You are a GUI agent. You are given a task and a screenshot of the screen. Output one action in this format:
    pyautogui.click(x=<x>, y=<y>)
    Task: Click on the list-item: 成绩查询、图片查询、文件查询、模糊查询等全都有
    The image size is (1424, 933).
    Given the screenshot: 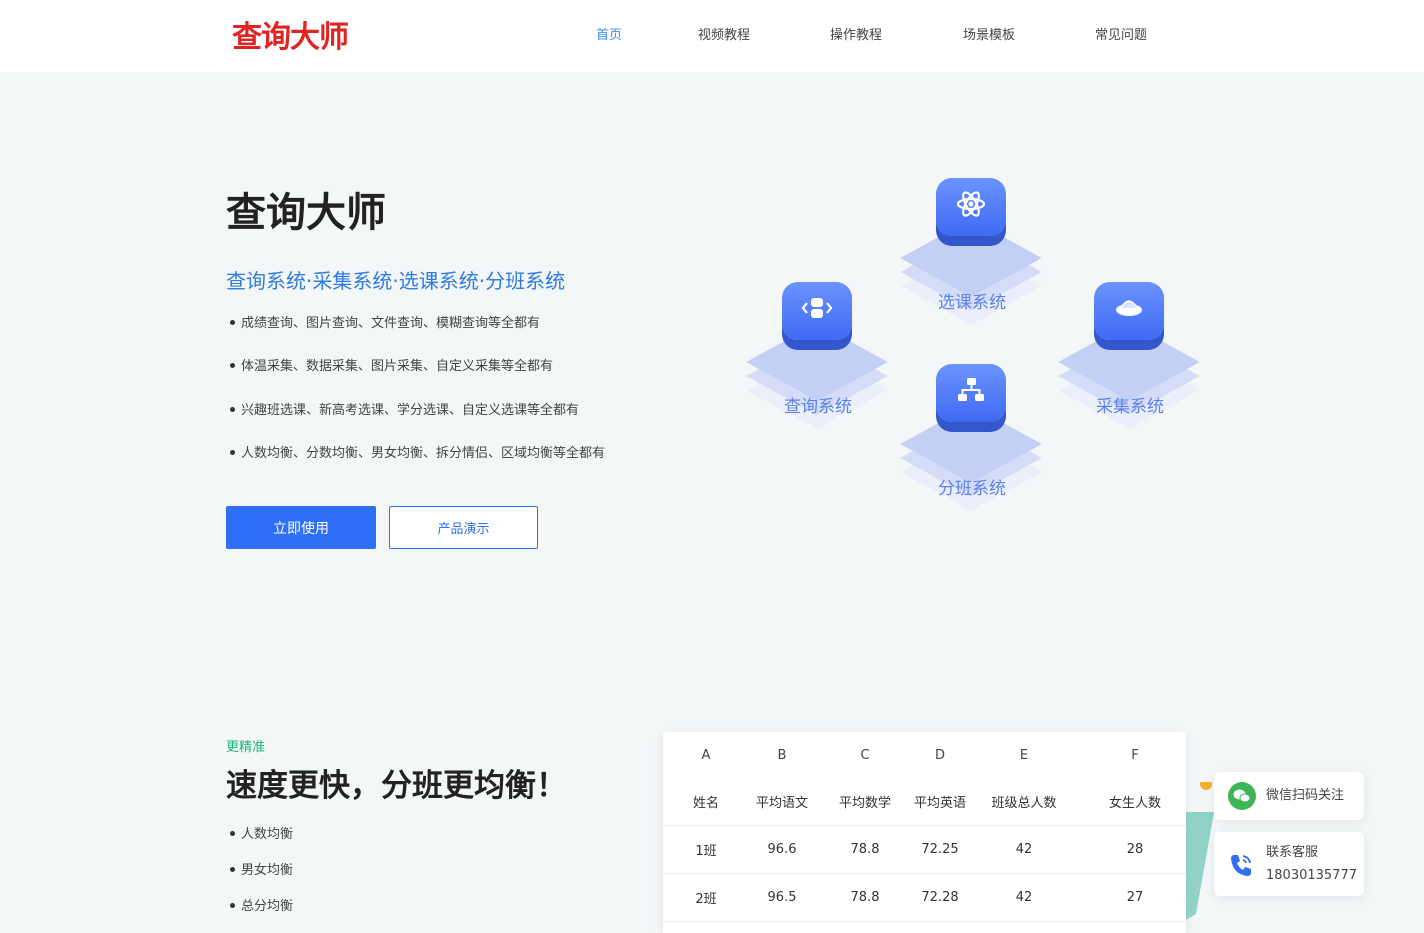 What is the action you would take?
    pyautogui.click(x=417, y=335)
    